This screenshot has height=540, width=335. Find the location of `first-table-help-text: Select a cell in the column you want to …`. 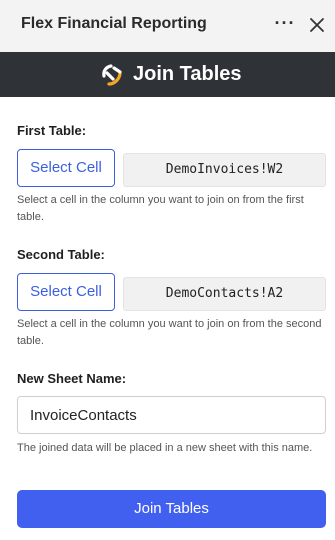

first-table-help-text: Select a cell in the column you want to … is located at coordinates (160, 208).